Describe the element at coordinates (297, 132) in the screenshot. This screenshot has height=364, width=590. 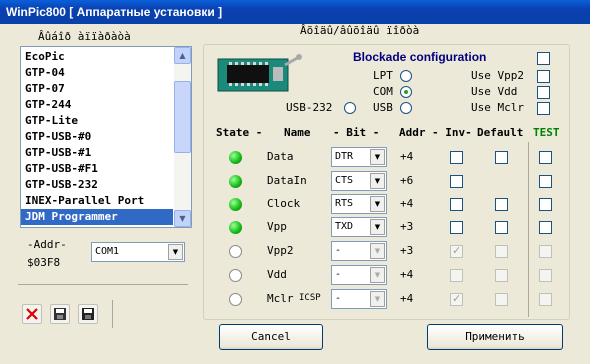
I see `col-name: Name` at that location.